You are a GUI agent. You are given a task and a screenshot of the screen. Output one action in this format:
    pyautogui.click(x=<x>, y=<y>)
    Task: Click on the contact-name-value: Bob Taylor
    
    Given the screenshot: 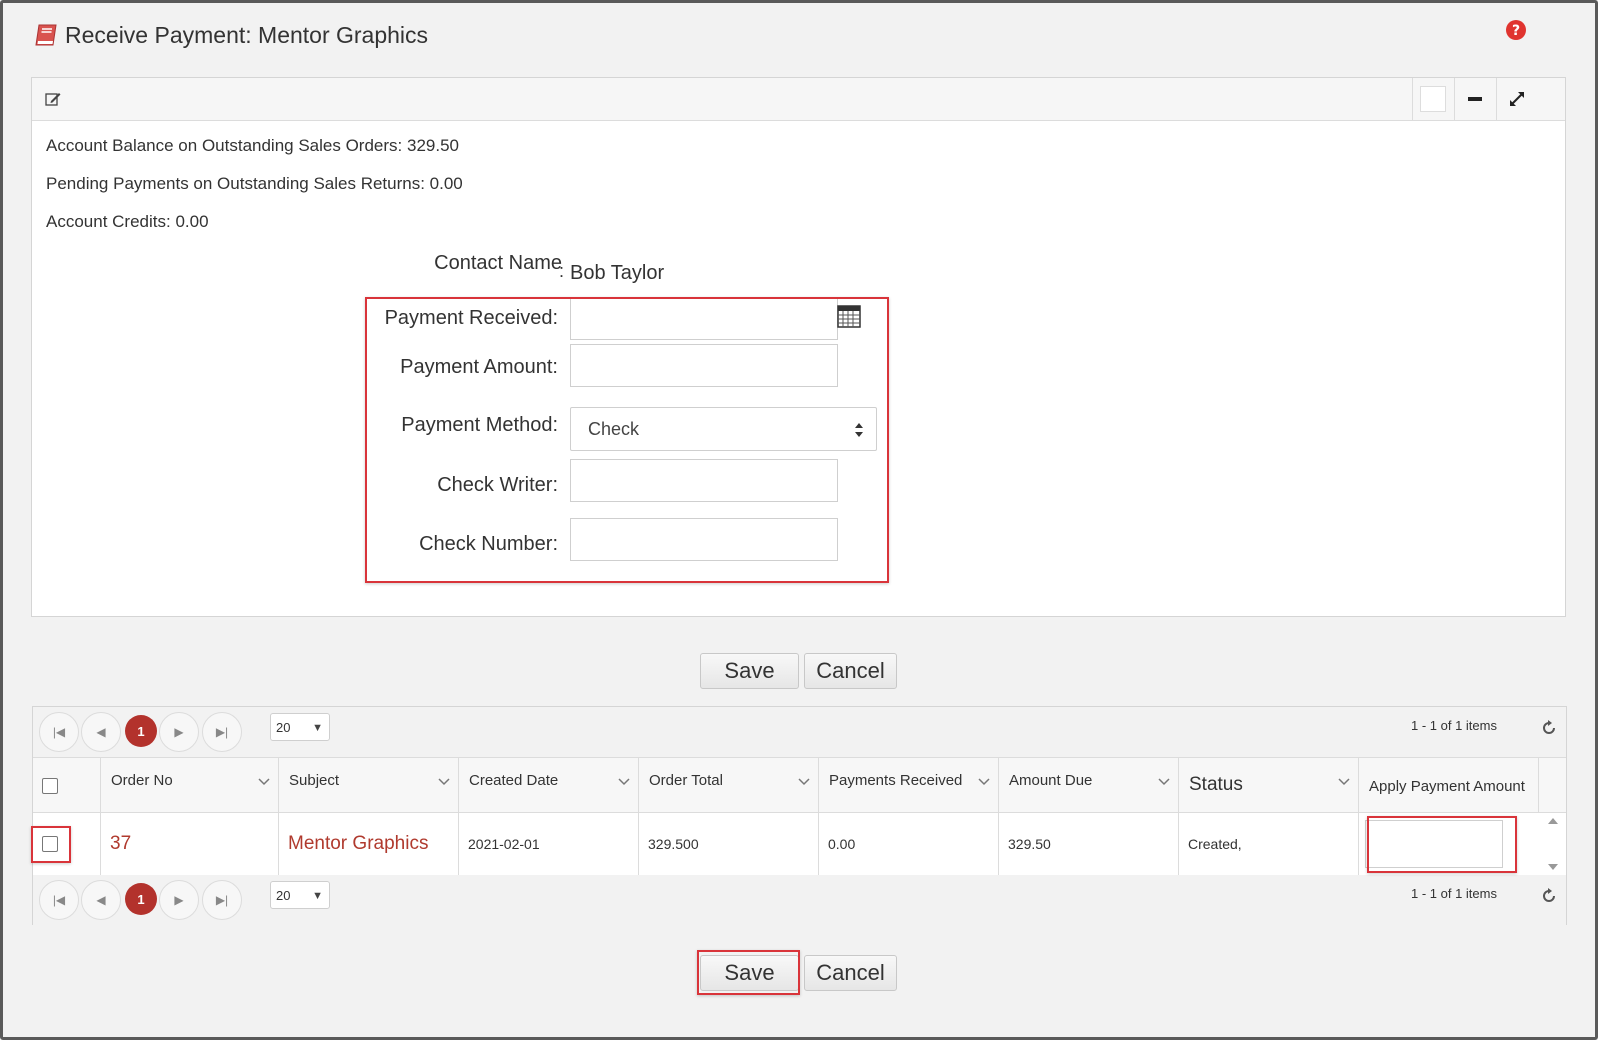 What is the action you would take?
    pyautogui.click(x=617, y=273)
    